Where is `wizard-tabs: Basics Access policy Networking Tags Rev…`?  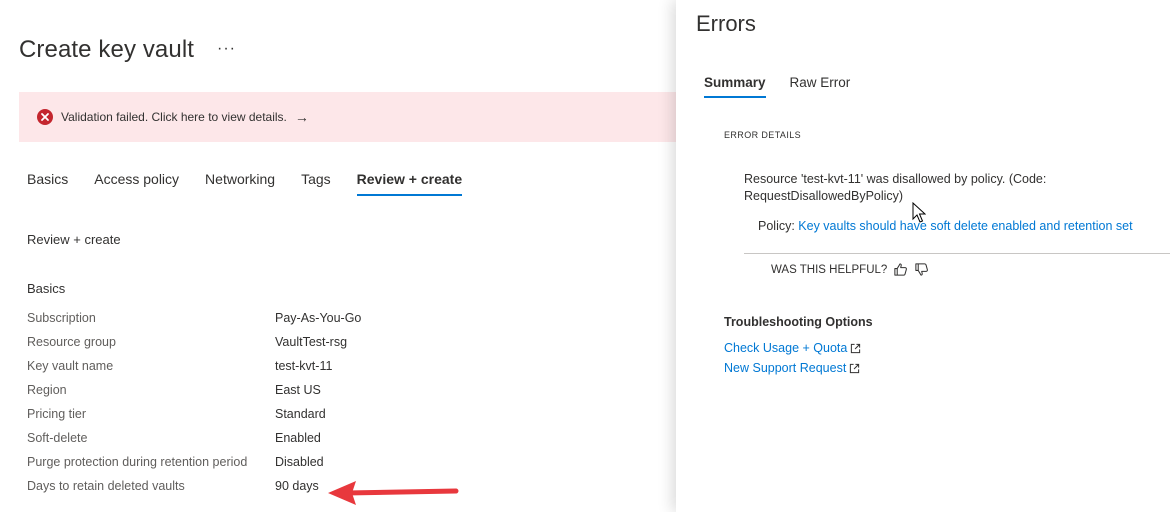
wizard-tabs: Basics Access policy Networking Tags Rev… is located at coordinates (257, 183).